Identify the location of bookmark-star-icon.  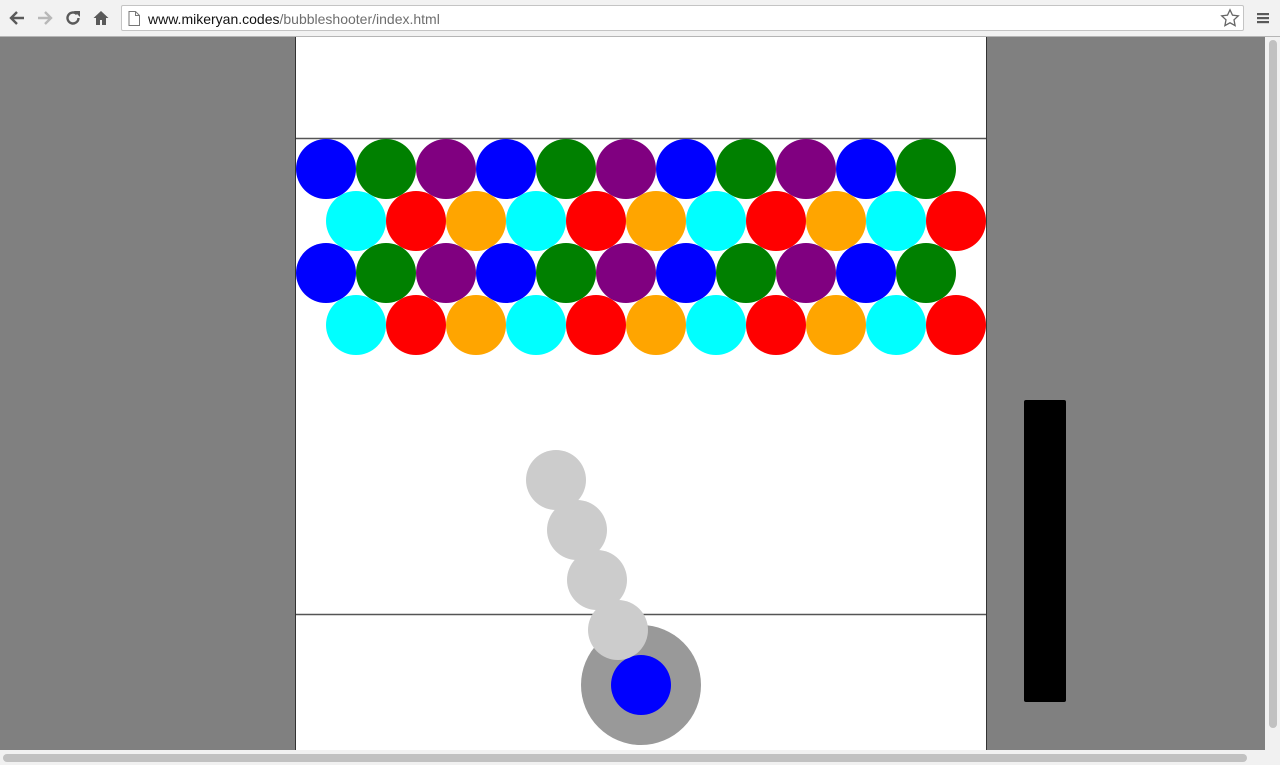
(1230, 20).